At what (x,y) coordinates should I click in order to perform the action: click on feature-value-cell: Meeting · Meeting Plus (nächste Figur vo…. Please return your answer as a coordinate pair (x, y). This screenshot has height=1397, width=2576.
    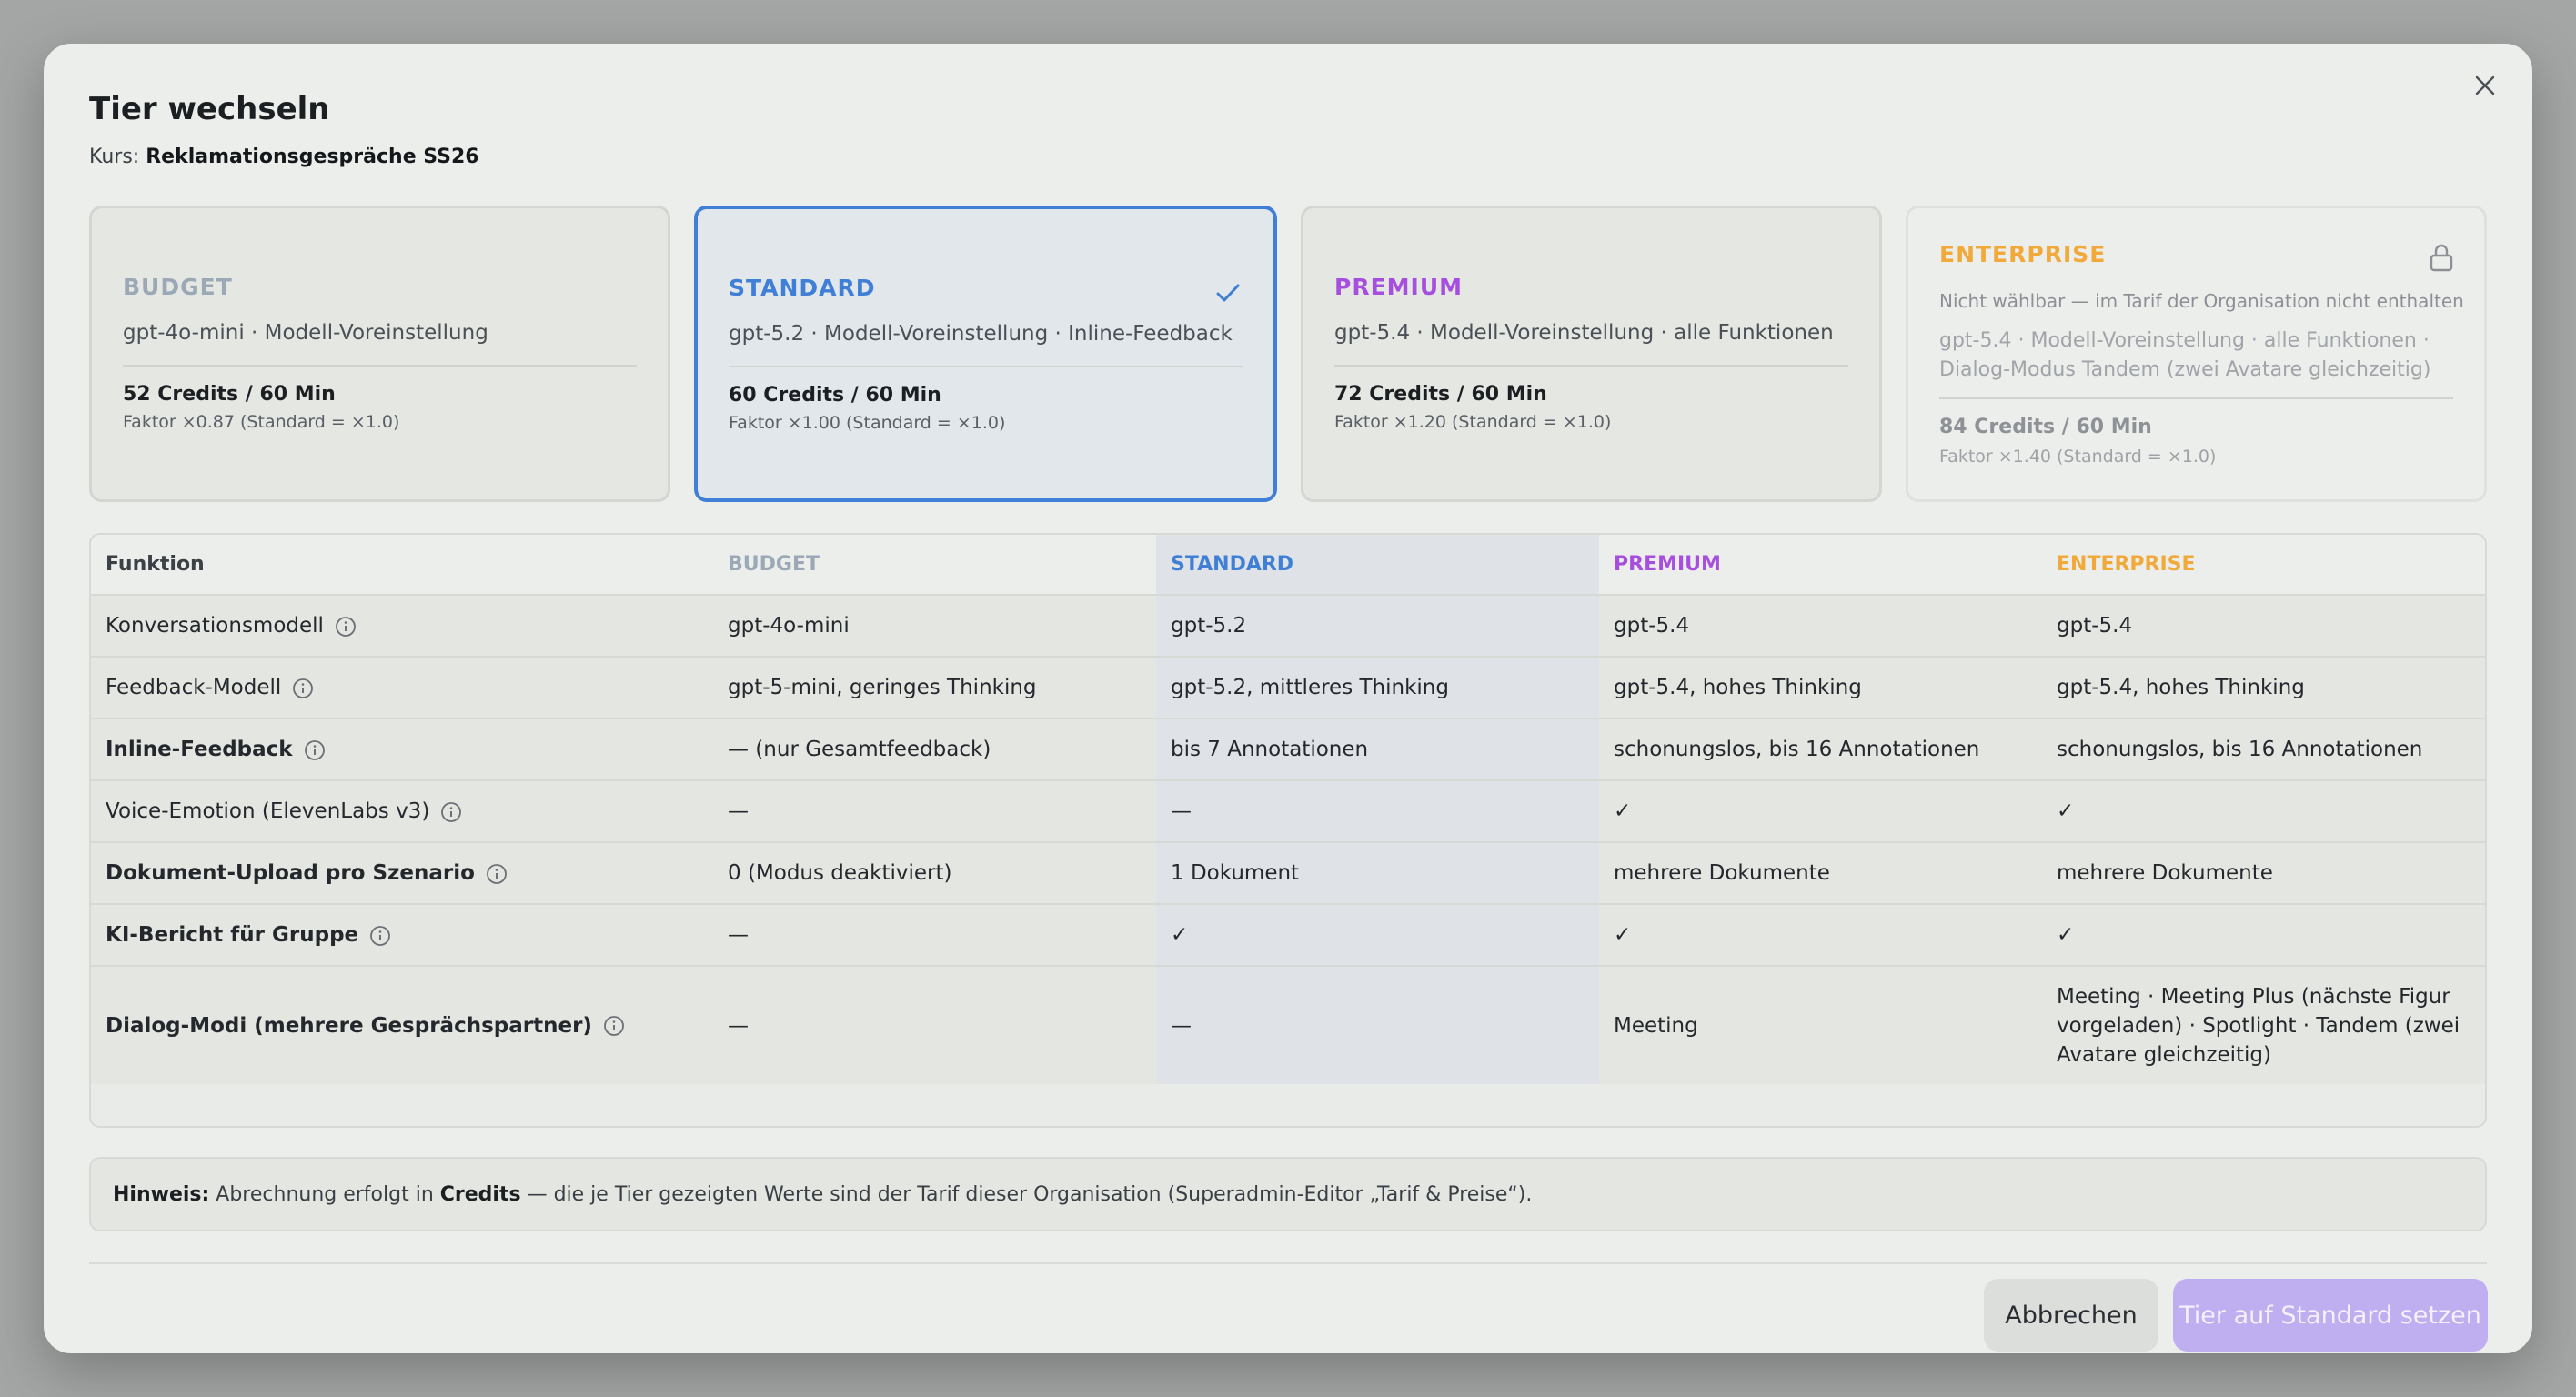
    Looking at the image, I should click on (2263, 1025).